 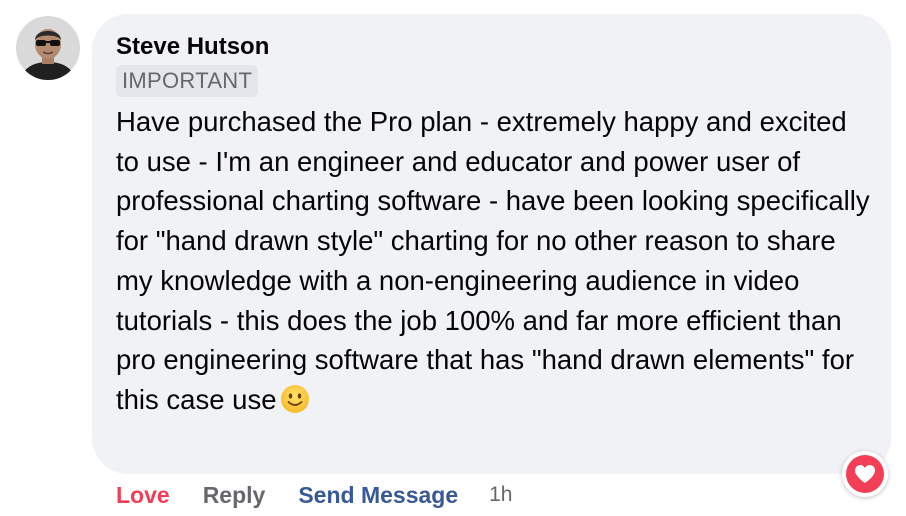 I want to click on love-button: Love, so click(x=143, y=495).